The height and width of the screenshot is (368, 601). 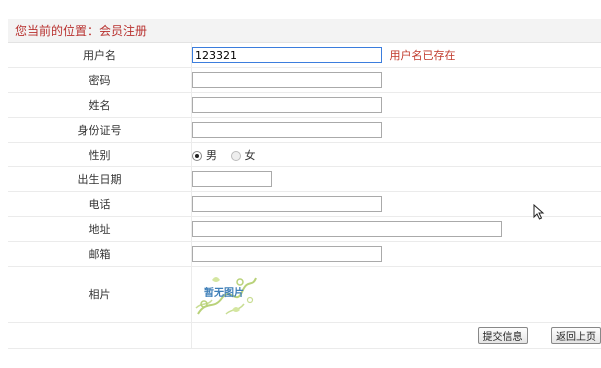 What do you see at coordinates (211, 155) in the screenshot?
I see `gender-male-label: 男` at bounding box center [211, 155].